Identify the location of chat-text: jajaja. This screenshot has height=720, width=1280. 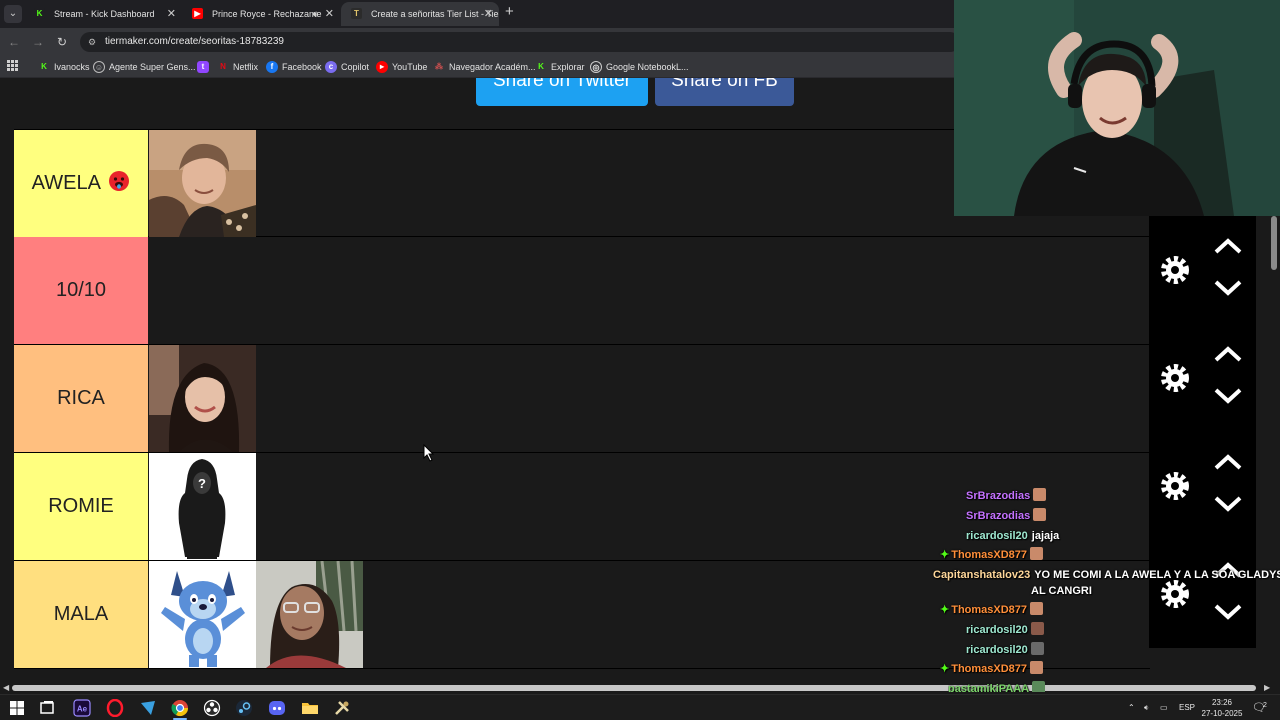
(1045, 536).